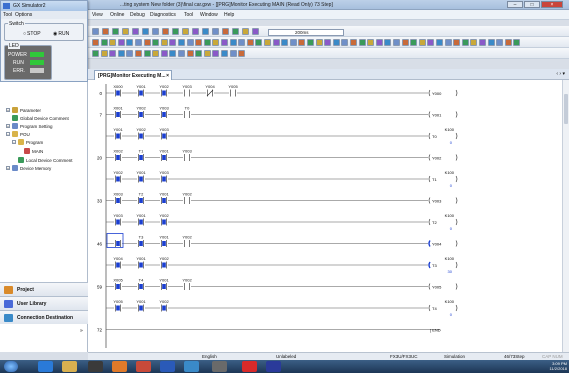 The height and width of the screenshot is (373, 569). Describe the element at coordinates (61, 34) in the screenshot. I see `run-radio: ◉ RUN` at that location.